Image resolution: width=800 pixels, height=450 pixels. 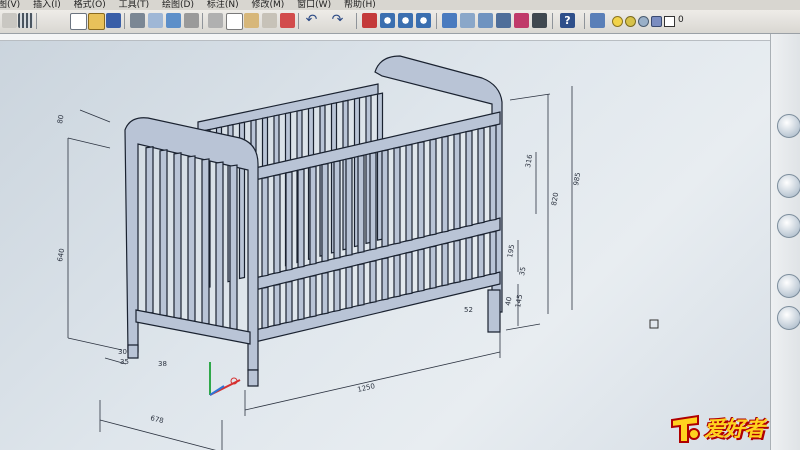 What do you see at coordinates (567, 20) in the screenshot?
I see `help-icon: ?` at bounding box center [567, 20].